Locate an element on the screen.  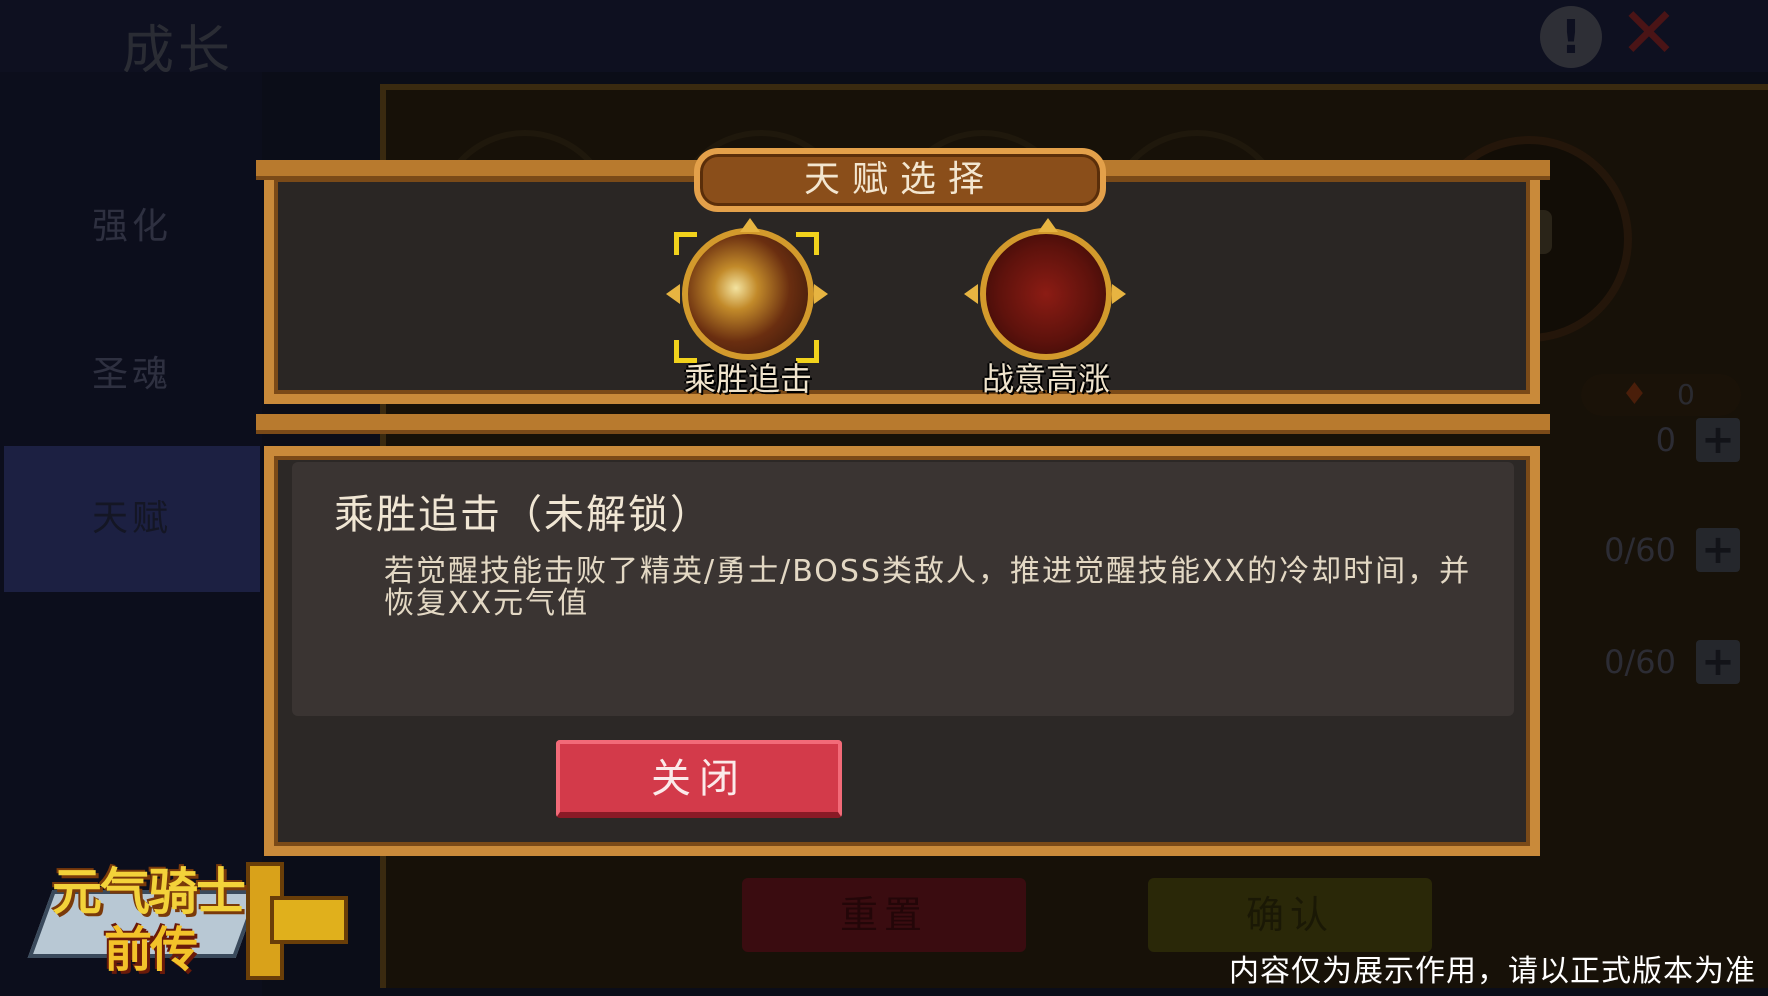
logo-sword-guard is located at coordinates (309, 920).